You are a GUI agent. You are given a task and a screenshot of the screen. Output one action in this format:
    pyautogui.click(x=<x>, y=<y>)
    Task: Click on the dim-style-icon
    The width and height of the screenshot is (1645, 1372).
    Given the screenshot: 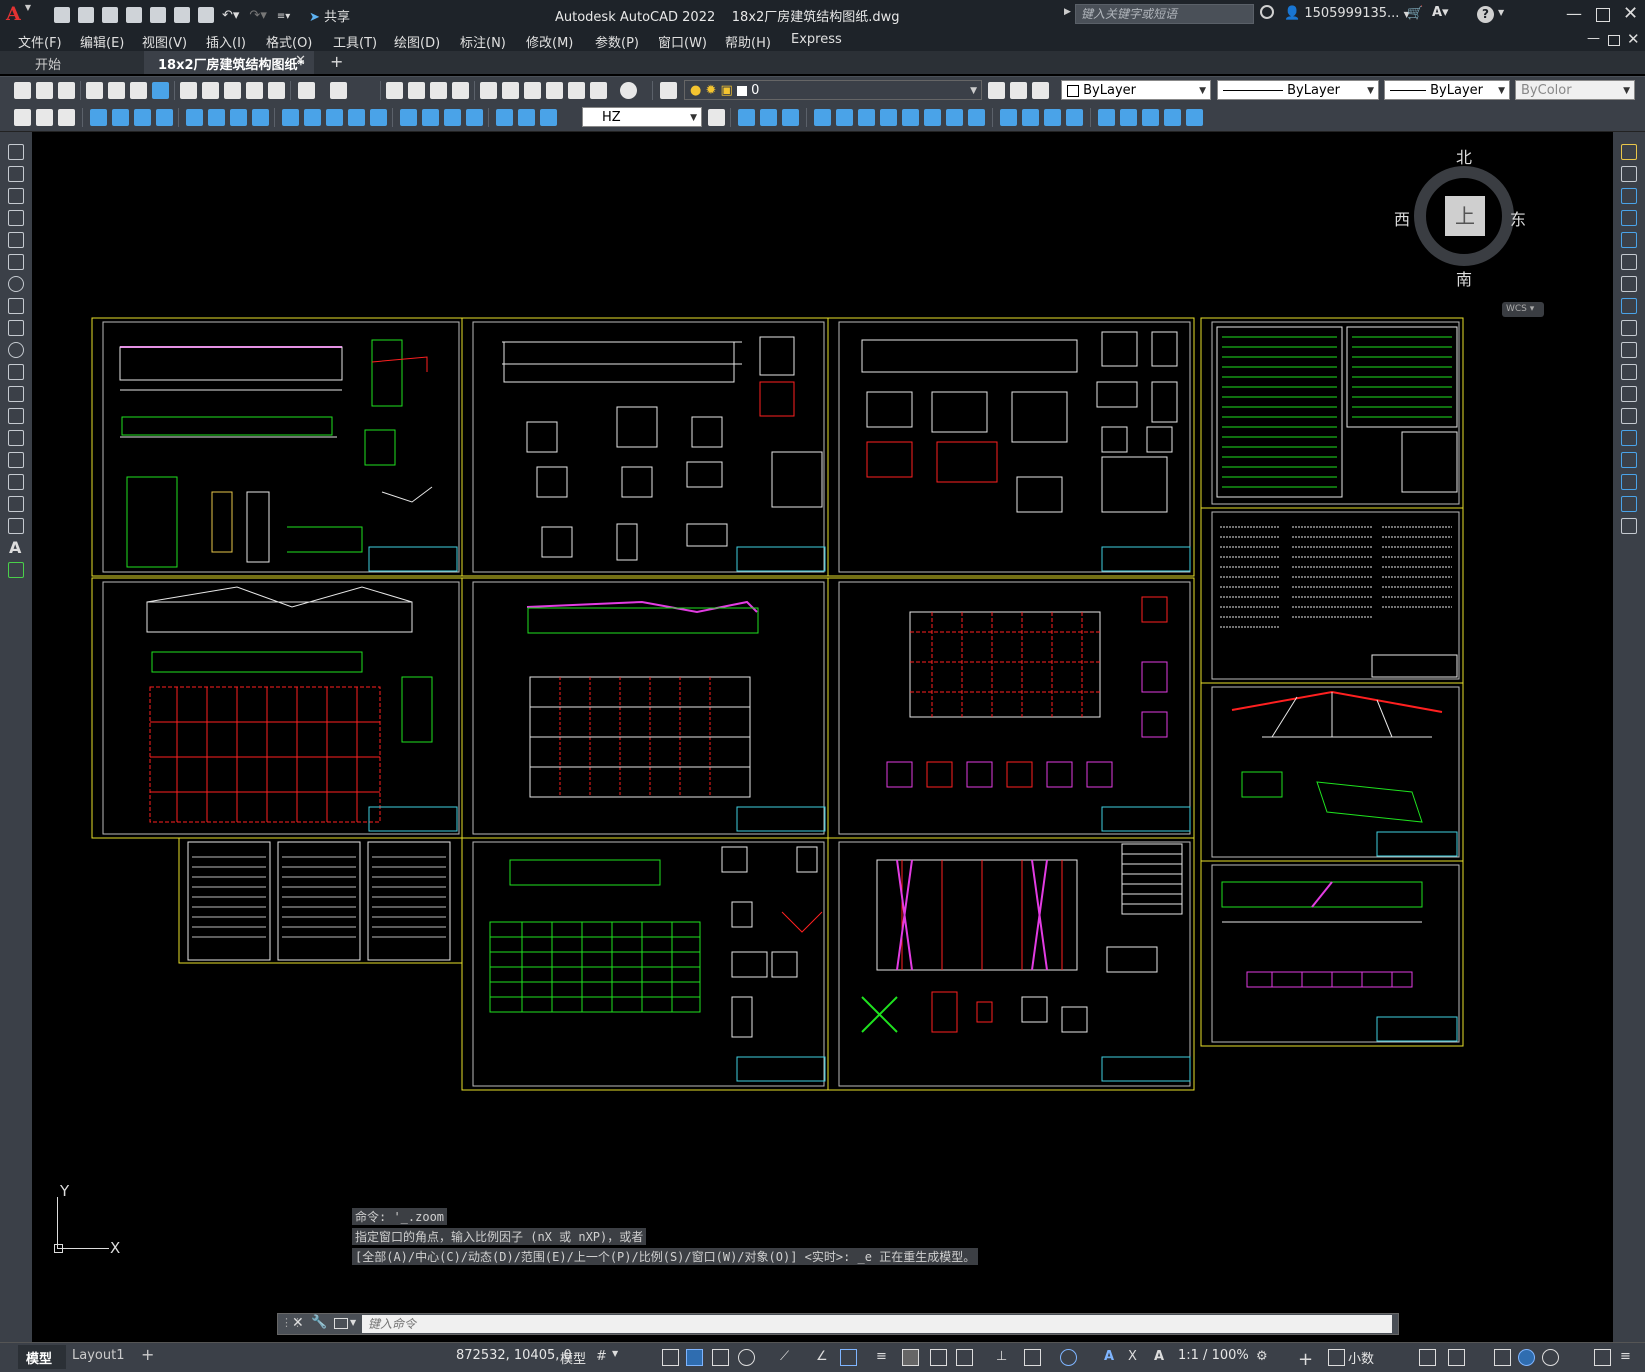 What is the action you would take?
    pyautogui.click(x=22, y=117)
    